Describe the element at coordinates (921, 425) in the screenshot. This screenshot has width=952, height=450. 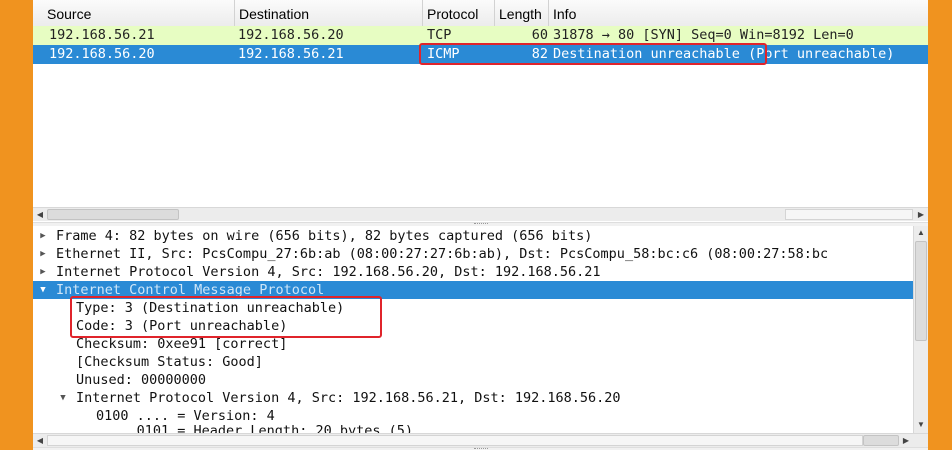
I see `scroll-down-icon: ▼` at that location.